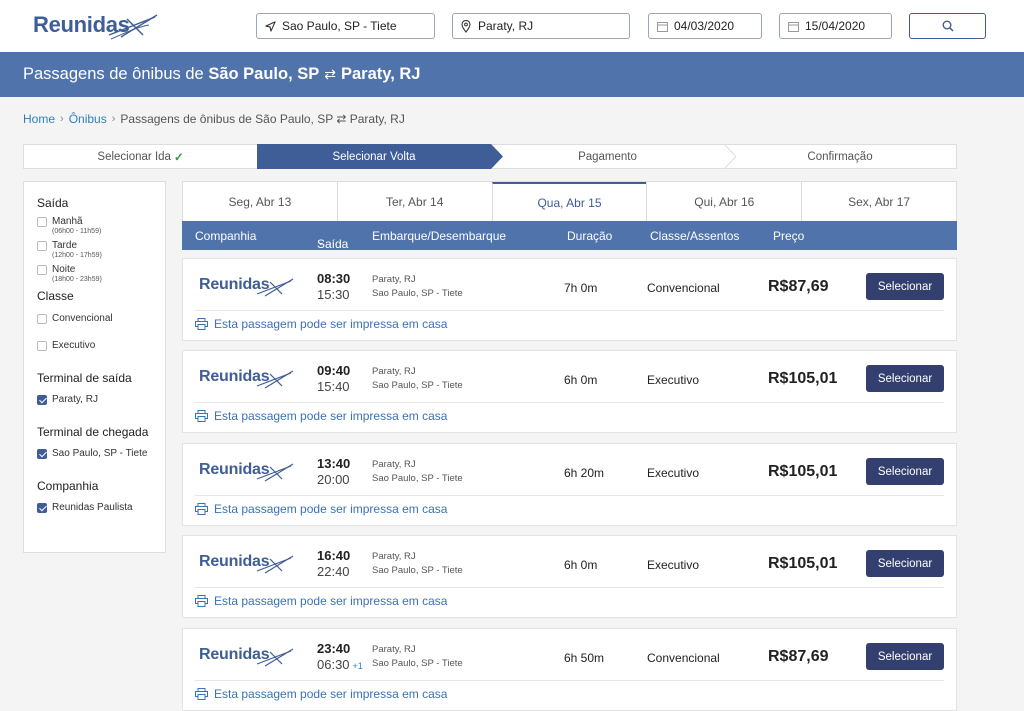 This screenshot has height=711, width=1024. What do you see at coordinates (569, 201) in the screenshot?
I see `day-tab-selected: Qua, Abr 15` at bounding box center [569, 201].